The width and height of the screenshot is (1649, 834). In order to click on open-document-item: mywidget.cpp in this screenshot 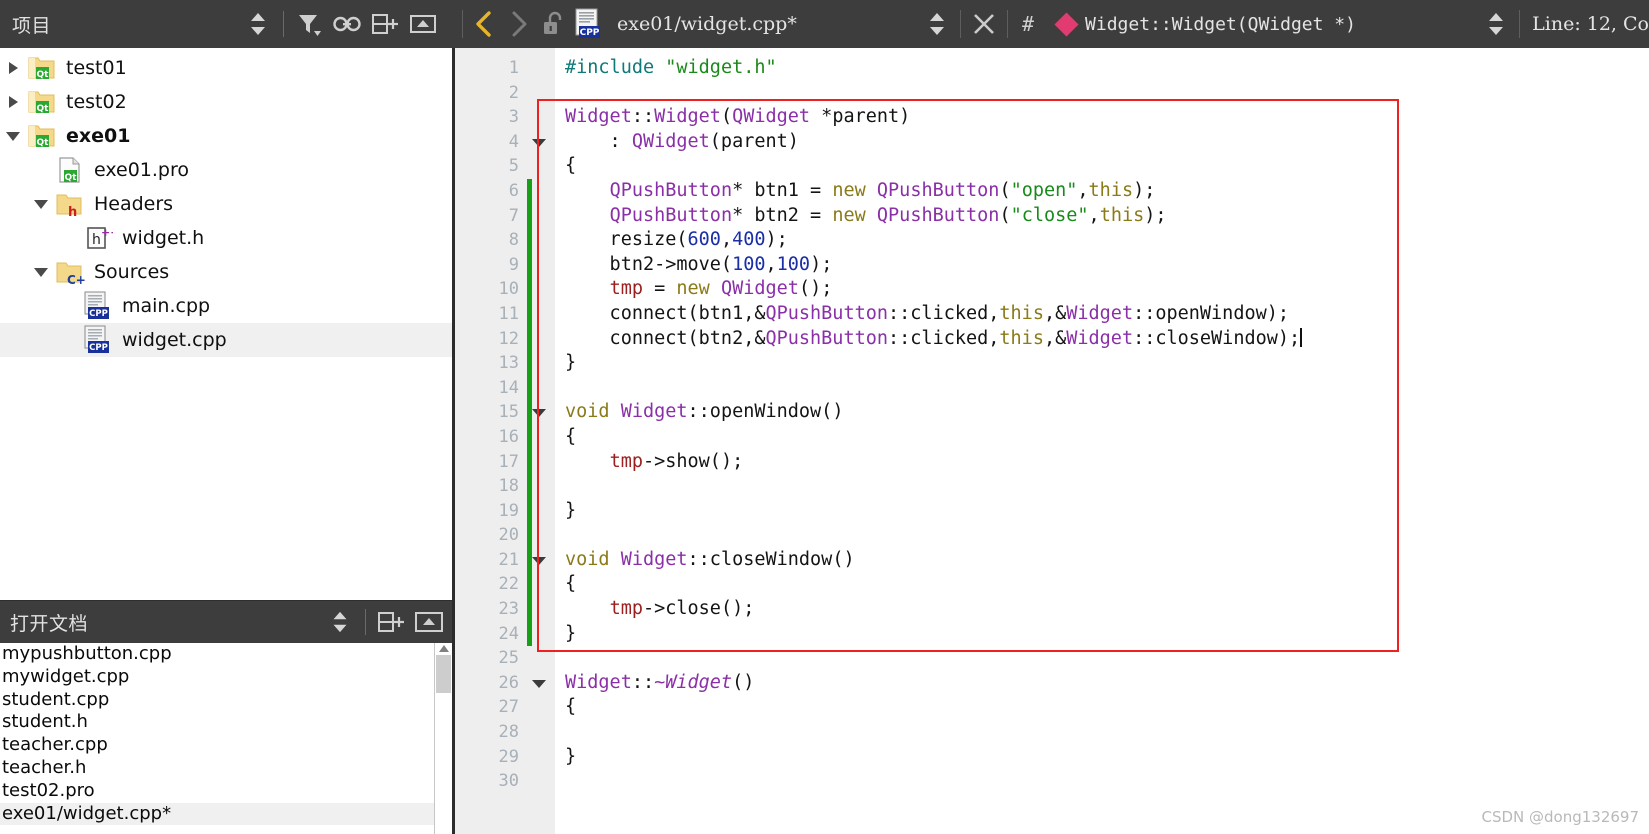, I will do `click(226, 677)`.